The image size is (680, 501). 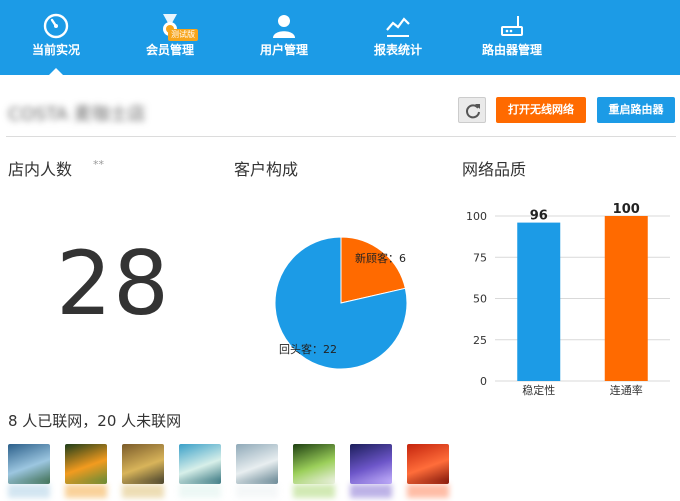 I want to click on visitors-title: 店内人数, so click(x=40, y=169).